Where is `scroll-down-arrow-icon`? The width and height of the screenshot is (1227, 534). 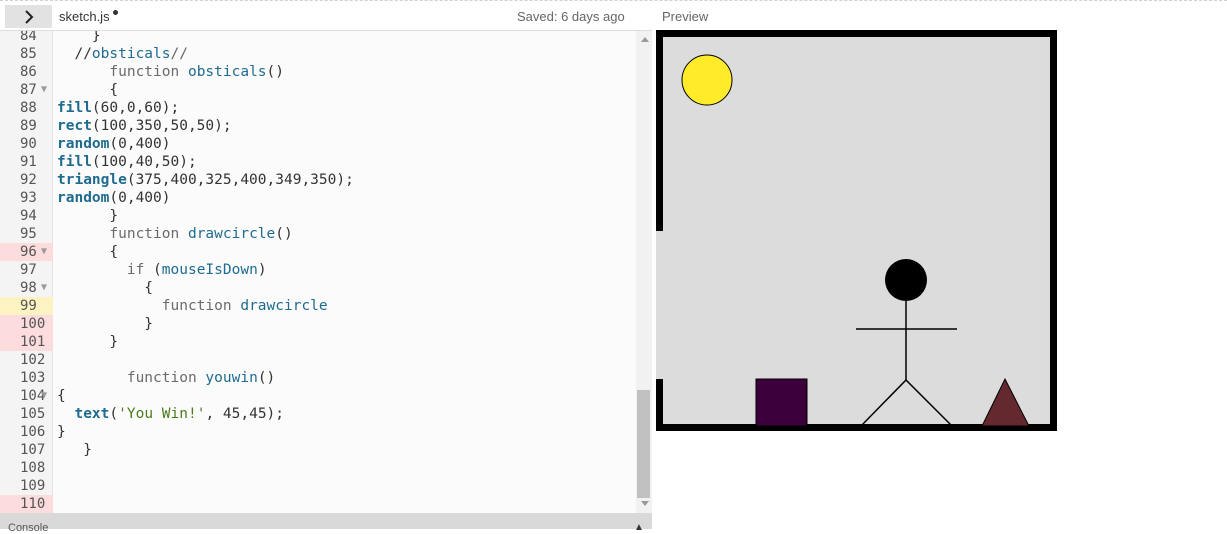 scroll-down-arrow-icon is located at coordinates (645, 503).